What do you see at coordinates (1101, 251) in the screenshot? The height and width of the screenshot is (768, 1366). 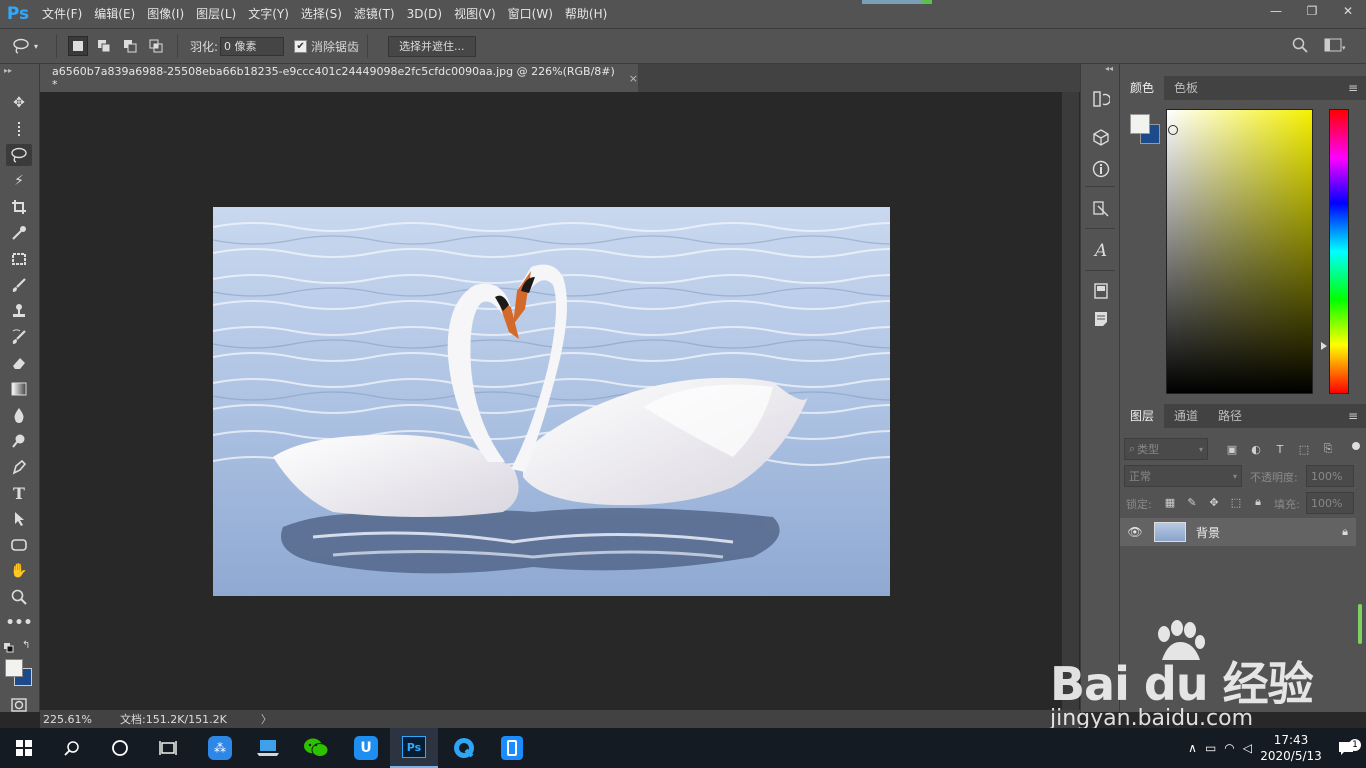 I see `character-panel-icon: A` at bounding box center [1101, 251].